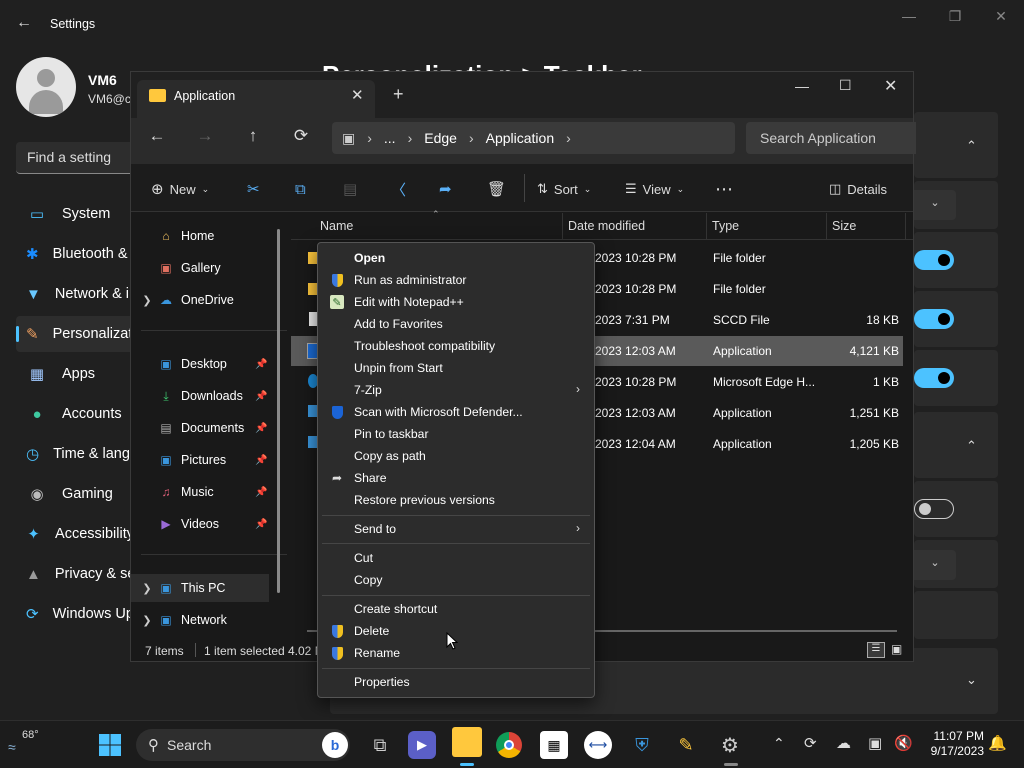 This screenshot has width=1024, height=768. What do you see at coordinates (844, 226) in the screenshot?
I see `column-size: Size` at bounding box center [844, 226].